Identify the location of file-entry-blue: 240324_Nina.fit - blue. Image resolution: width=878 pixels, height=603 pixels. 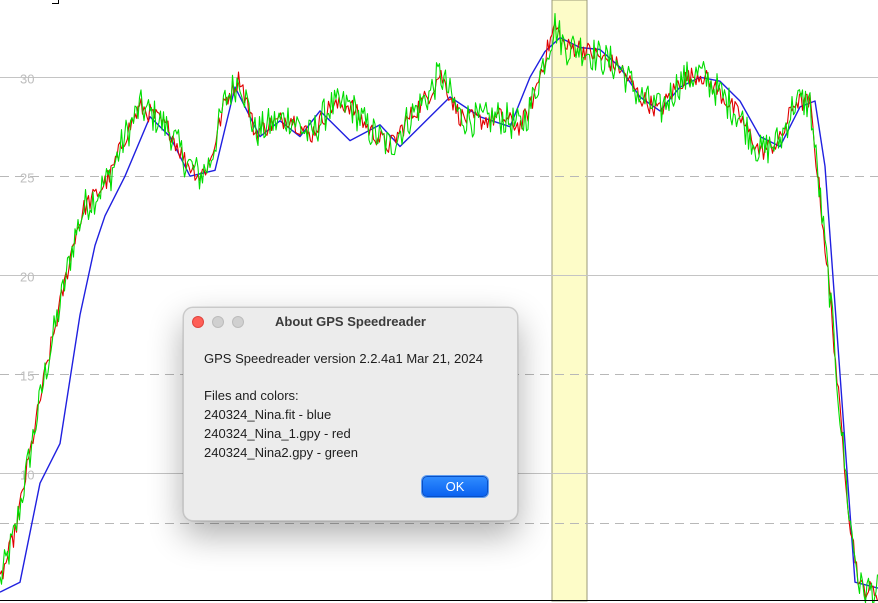
(268, 414).